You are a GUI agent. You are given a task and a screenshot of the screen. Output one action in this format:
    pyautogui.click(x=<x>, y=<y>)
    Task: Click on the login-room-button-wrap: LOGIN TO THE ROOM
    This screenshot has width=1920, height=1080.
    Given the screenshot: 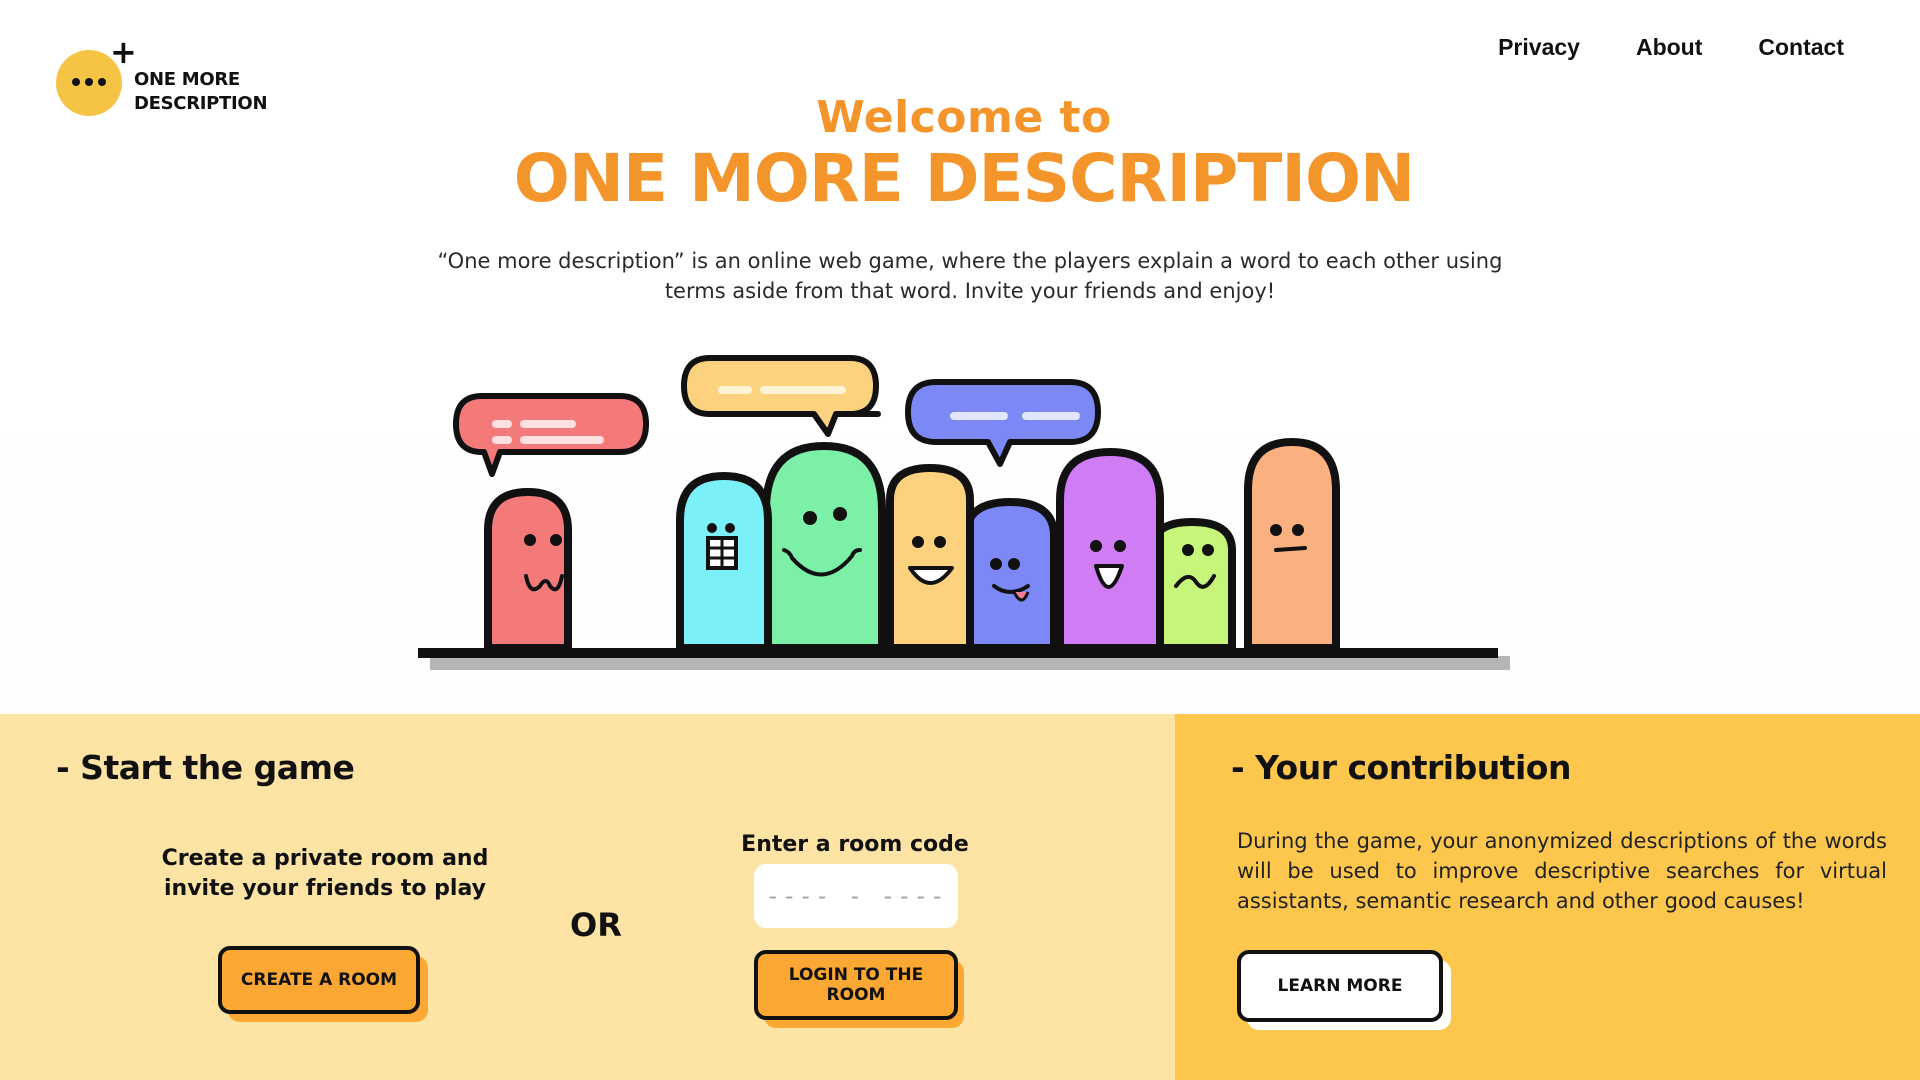 What is the action you would take?
    pyautogui.click(x=862, y=989)
    